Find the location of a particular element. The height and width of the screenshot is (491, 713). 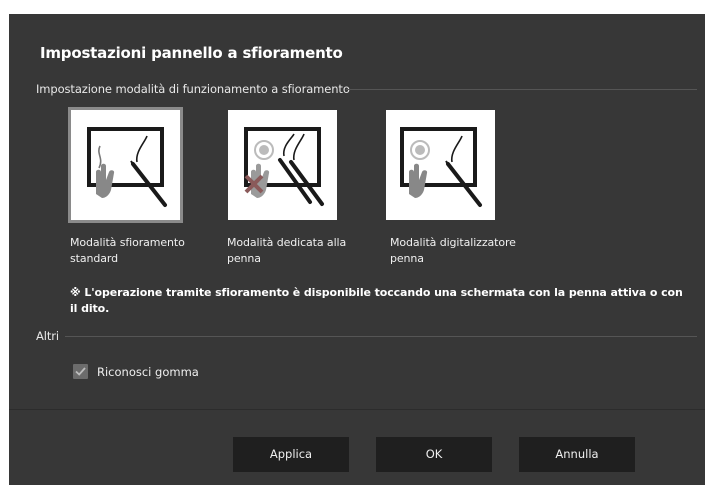

pen-only-icon is located at coordinates (284, 166).